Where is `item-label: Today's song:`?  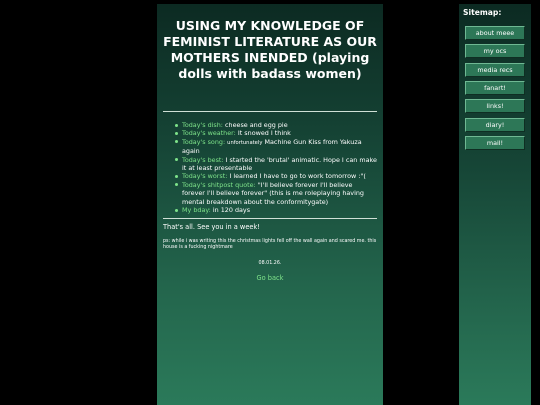
item-label: Today's song: is located at coordinates (204, 141).